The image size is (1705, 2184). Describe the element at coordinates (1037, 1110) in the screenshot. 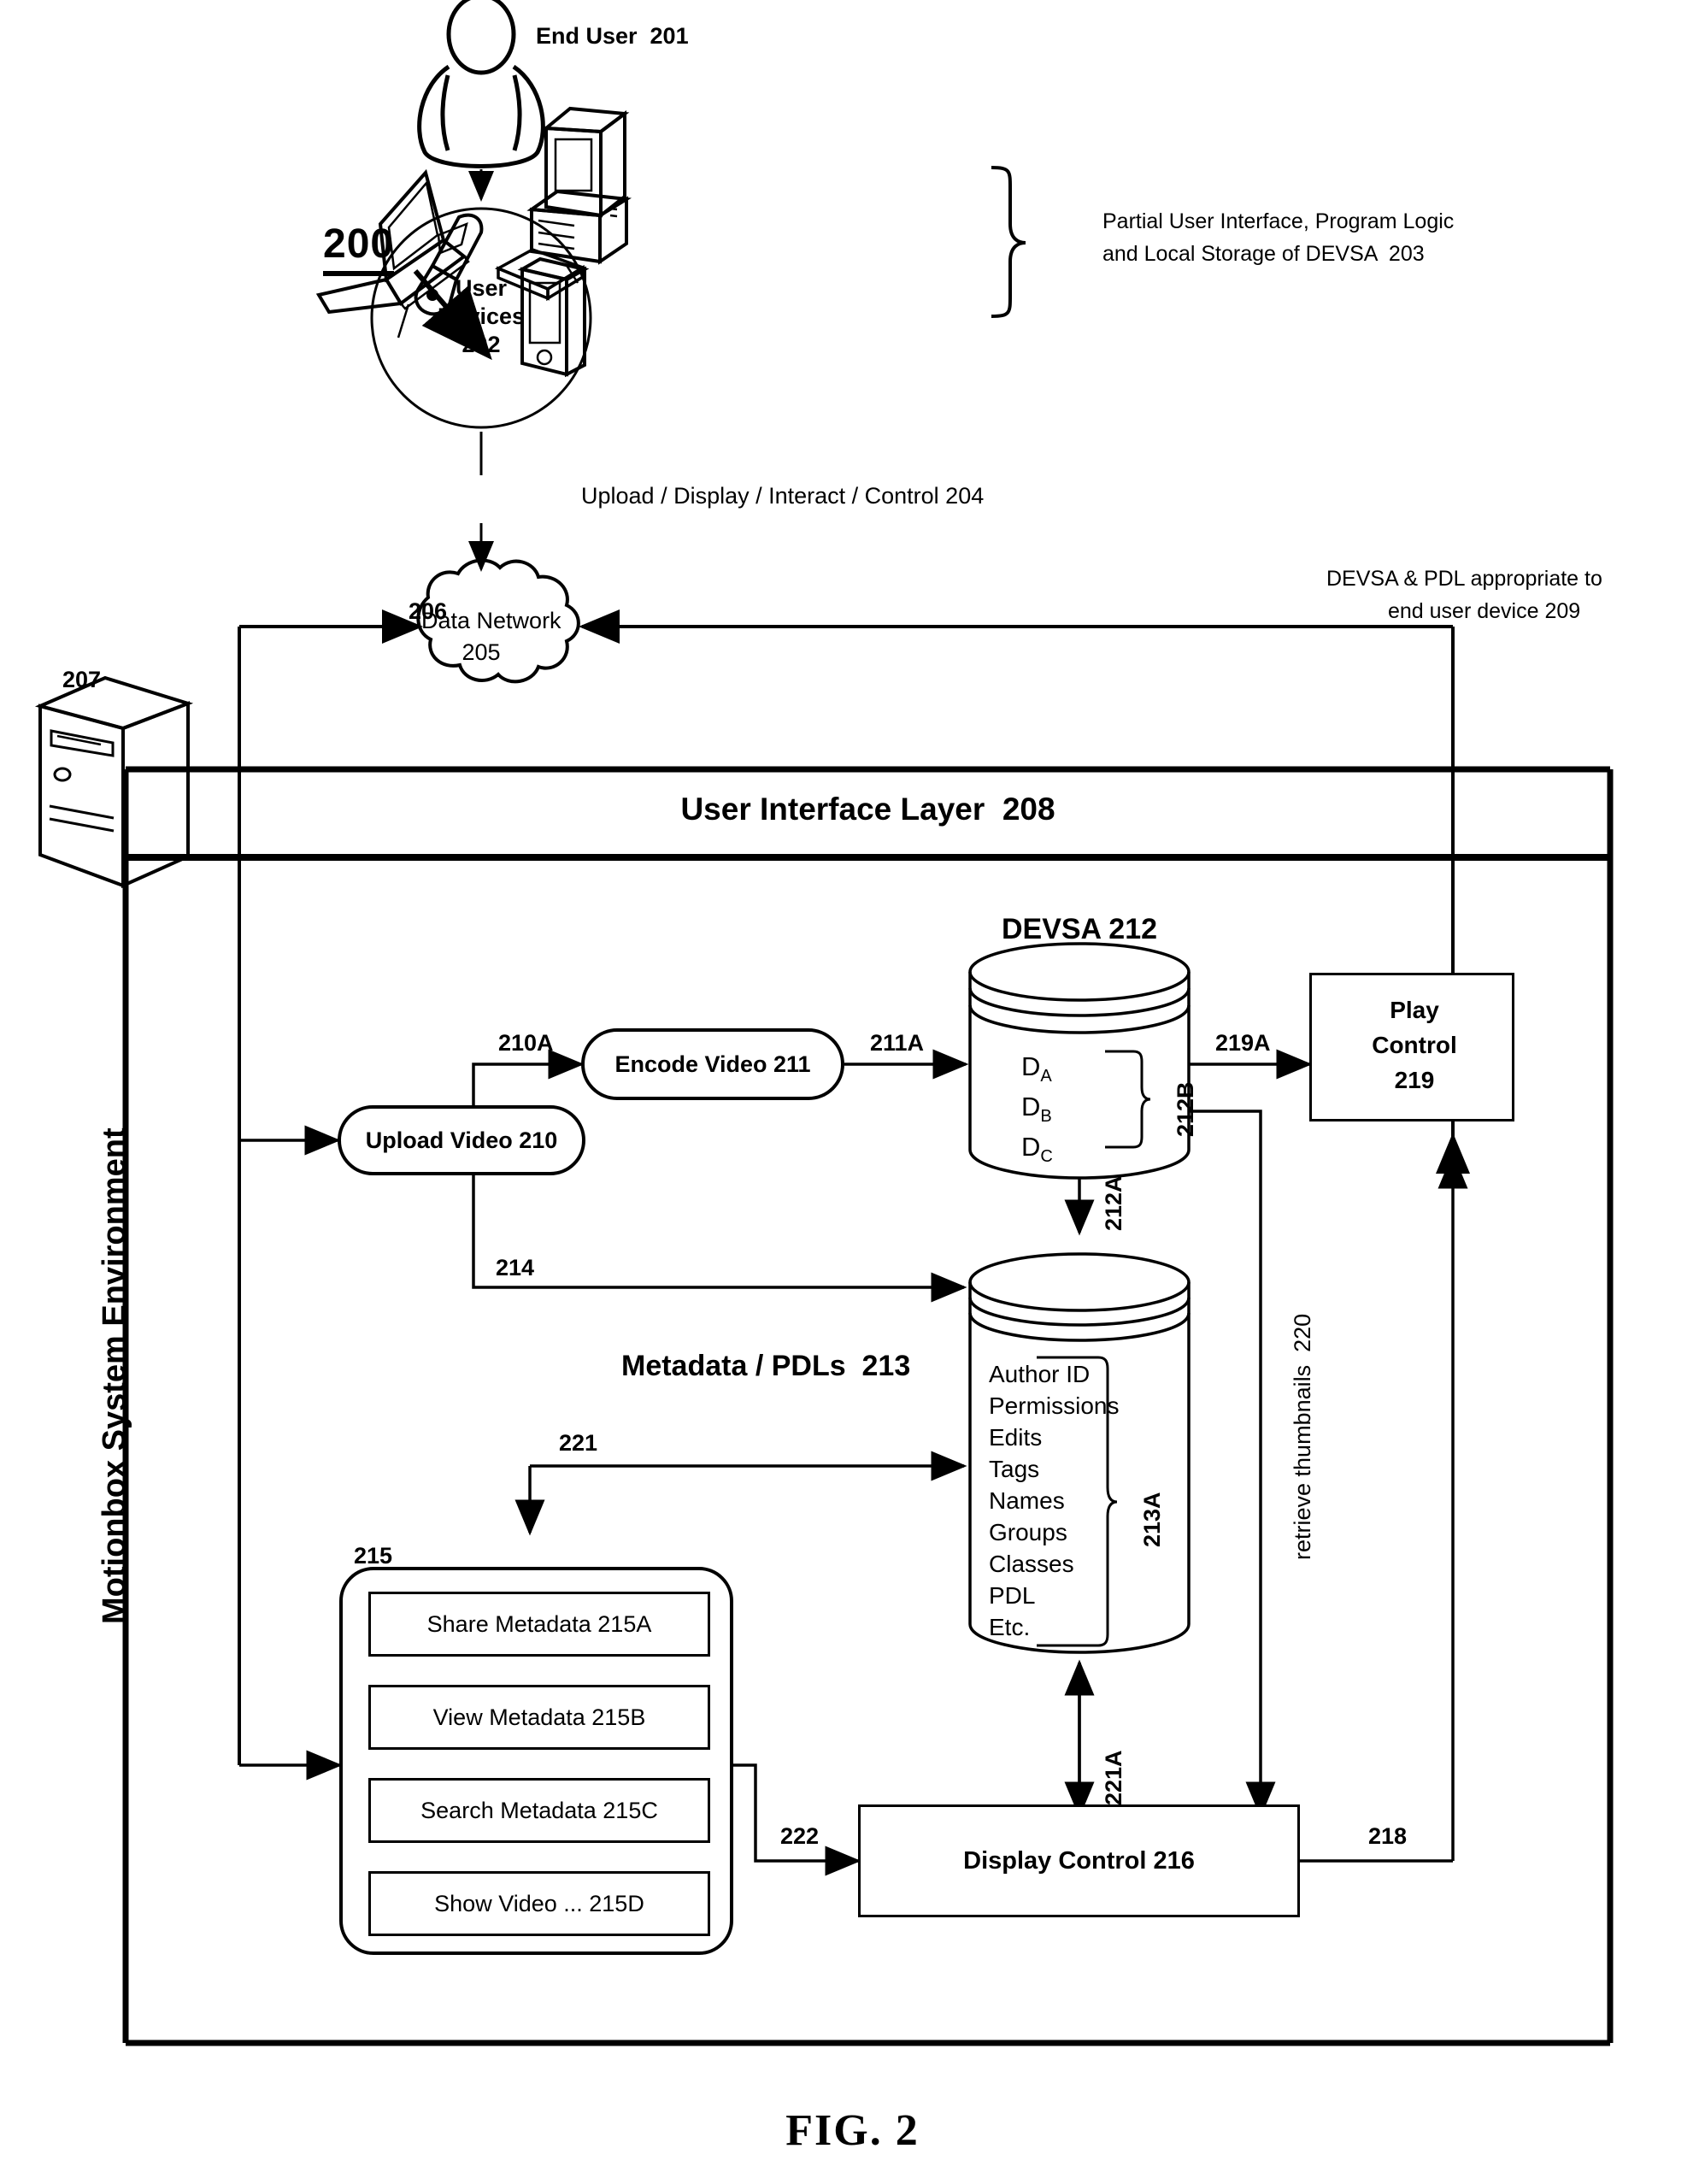

I see `devsa-item-DB: DB` at that location.